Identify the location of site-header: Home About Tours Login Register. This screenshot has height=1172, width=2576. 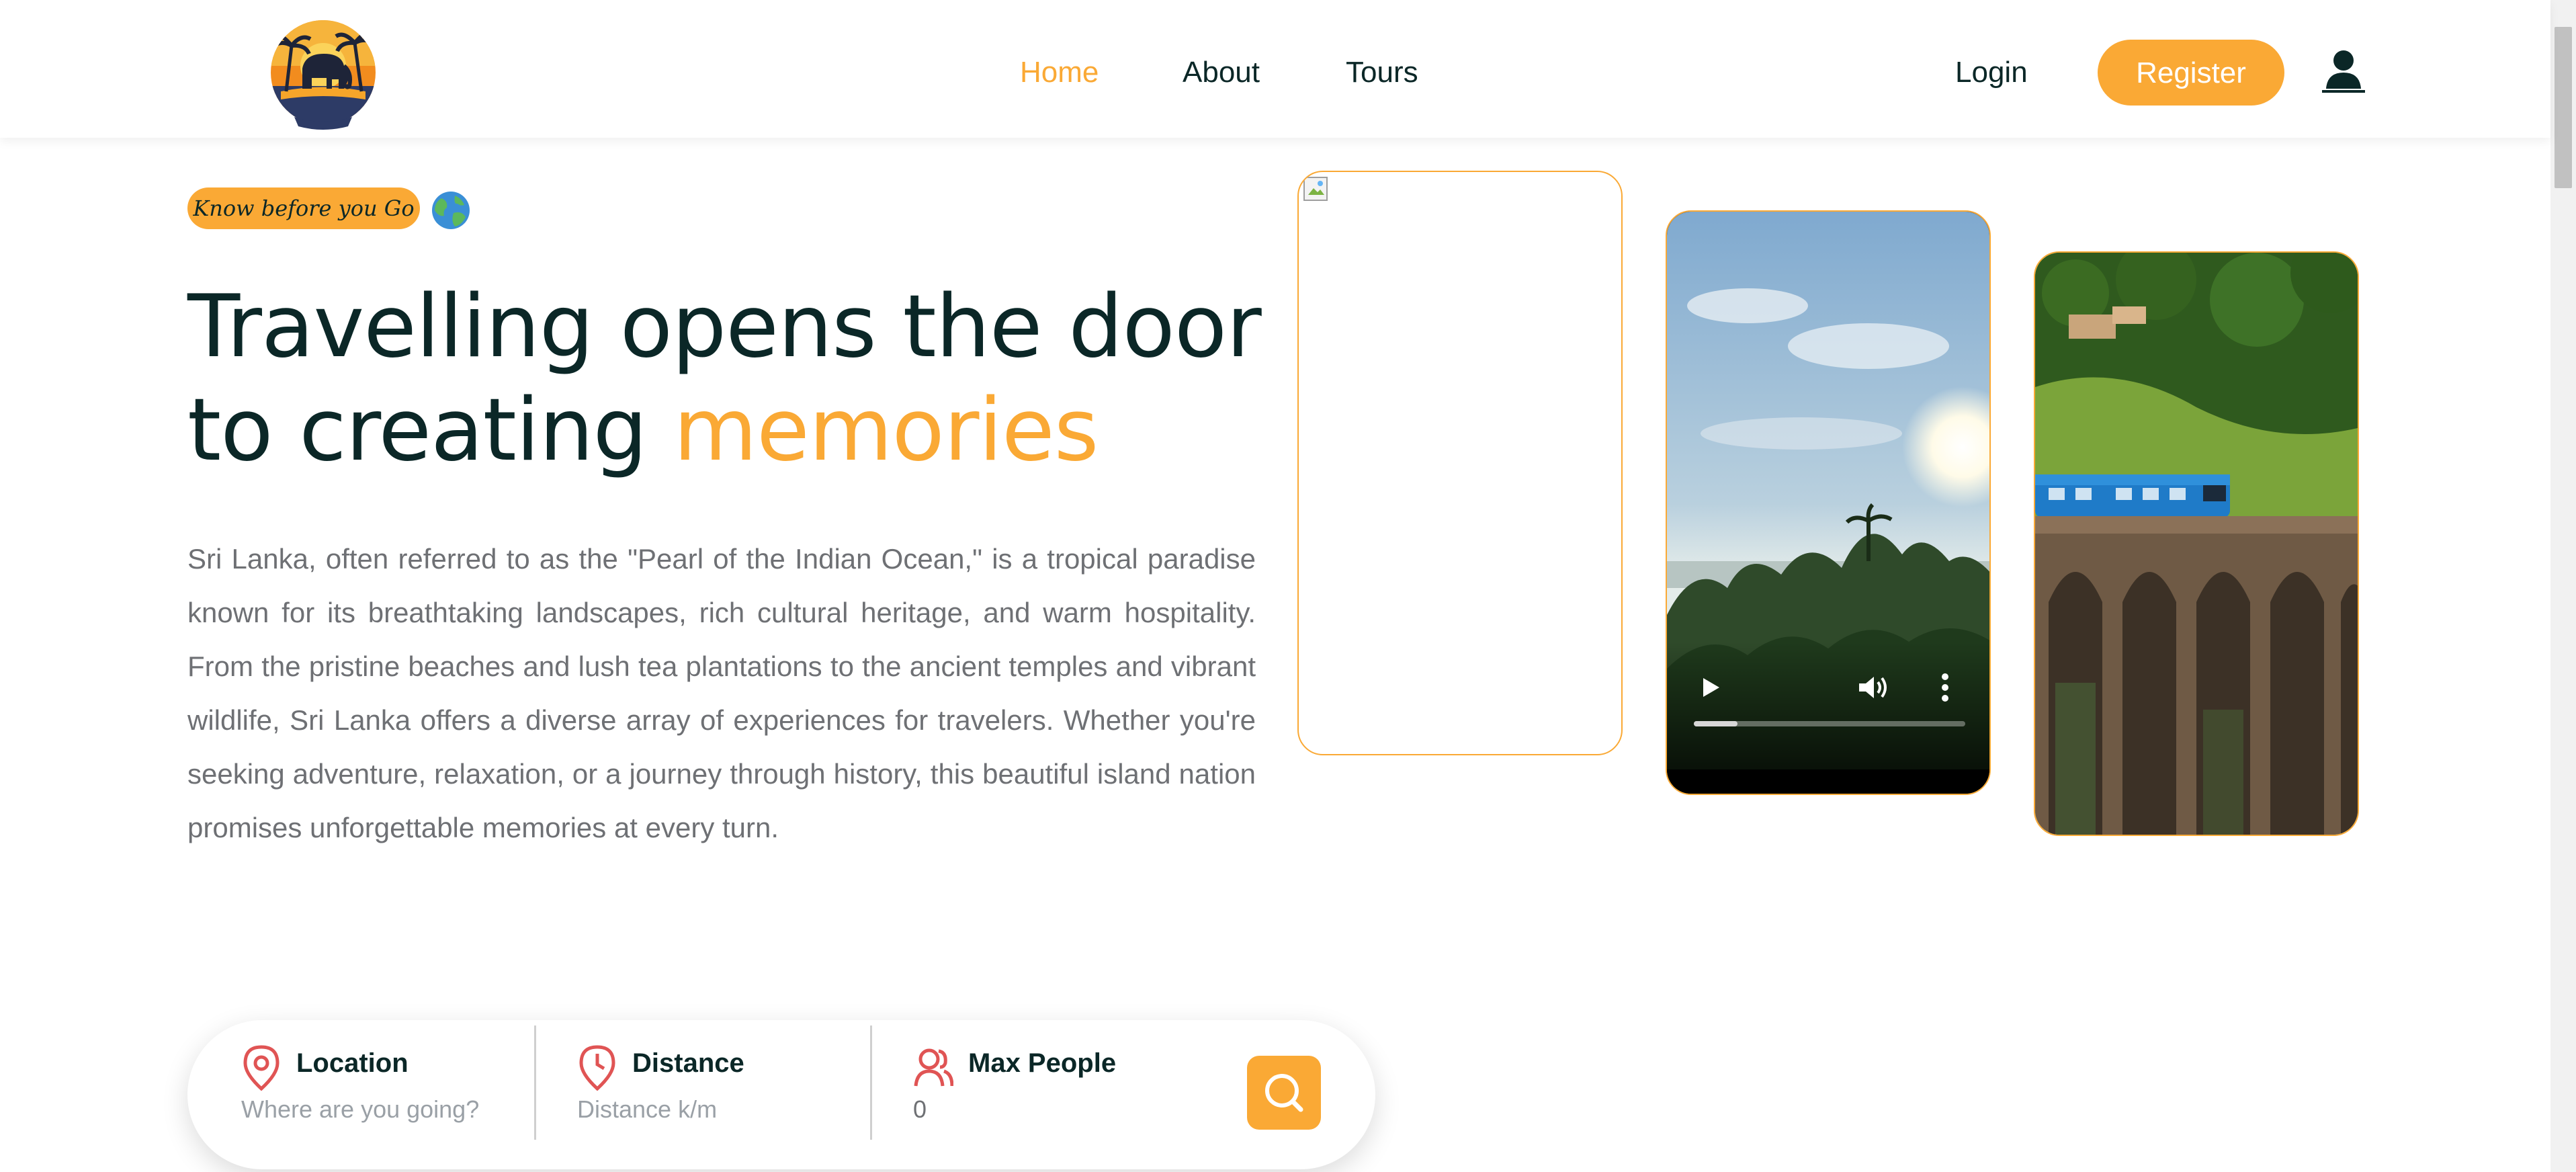
(1275, 69).